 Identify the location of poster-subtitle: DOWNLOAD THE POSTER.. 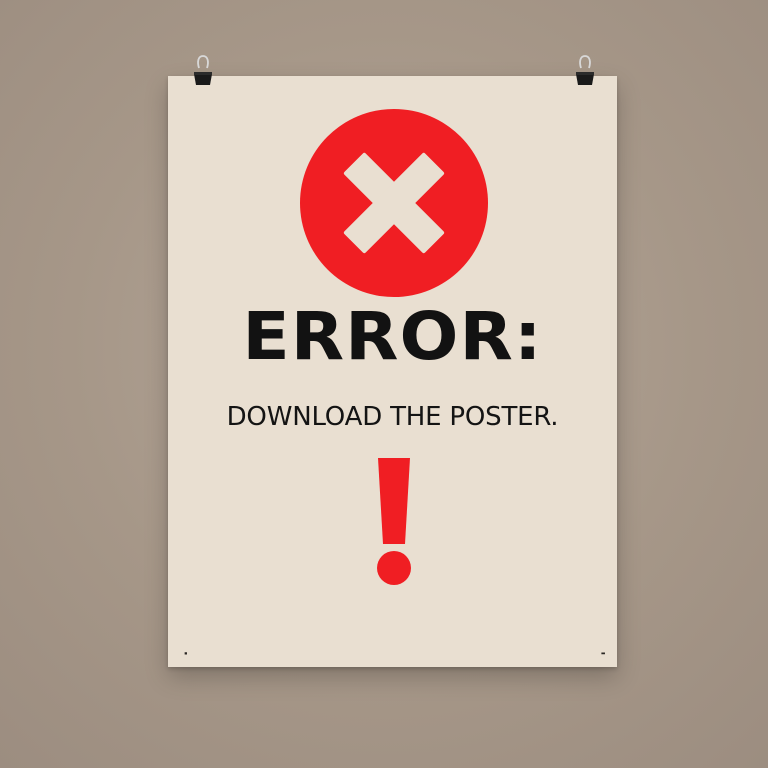
(392, 417).